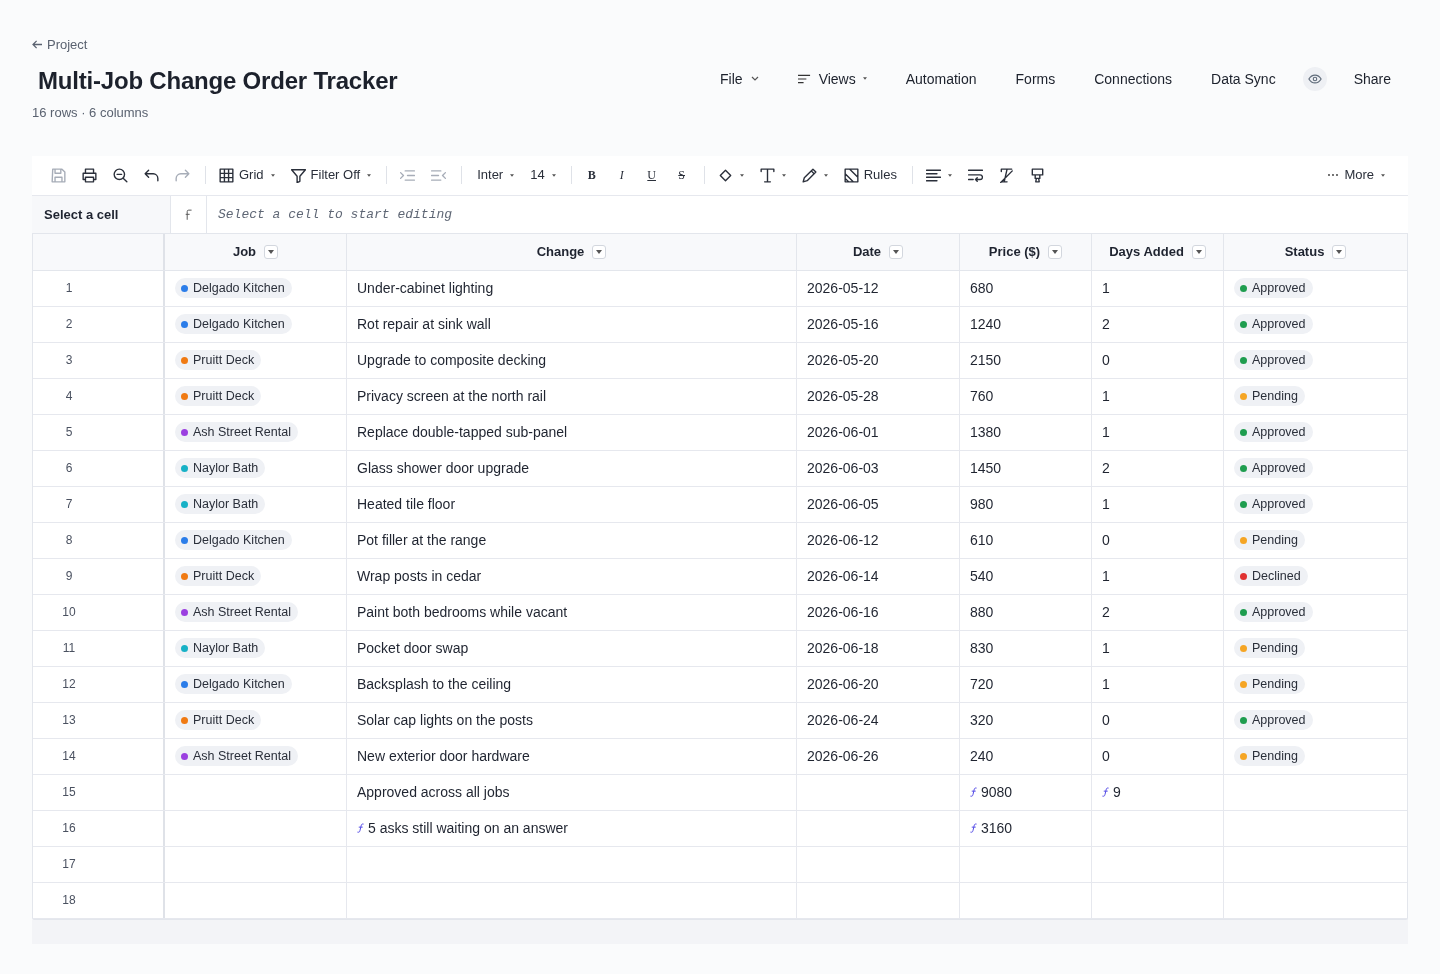 The height and width of the screenshot is (974, 1440). What do you see at coordinates (1006, 175) in the screenshot?
I see `clear-format-icon` at bounding box center [1006, 175].